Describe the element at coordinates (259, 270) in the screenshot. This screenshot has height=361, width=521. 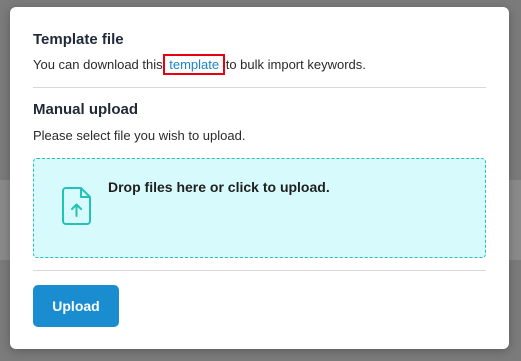
I see `footer-divider` at that location.